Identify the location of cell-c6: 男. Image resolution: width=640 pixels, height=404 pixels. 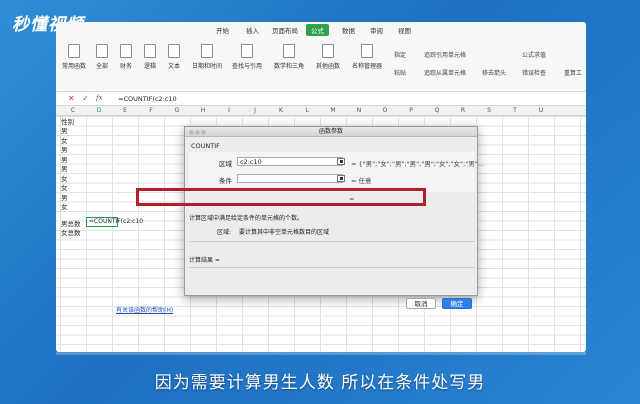
(64, 168).